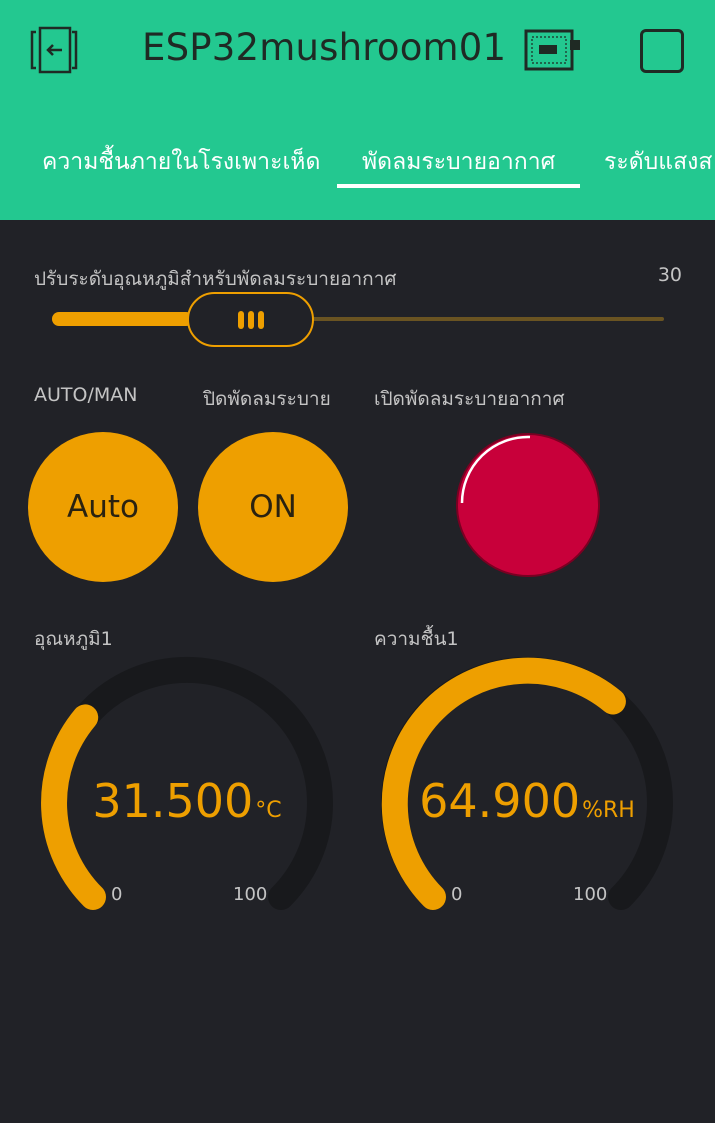 The image size is (715, 1123). What do you see at coordinates (416, 639) in the screenshot?
I see `humidity-gauge-label: ความชื้น1` at bounding box center [416, 639].